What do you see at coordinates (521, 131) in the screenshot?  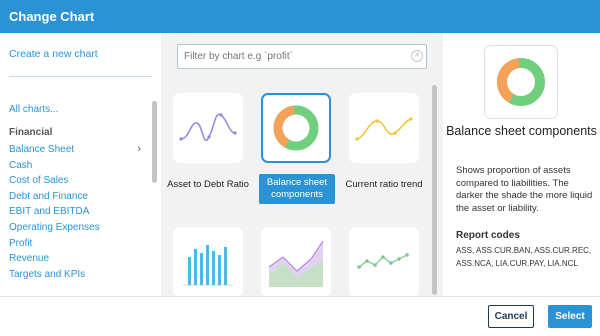 I see `chart-details-title: Balance sheet components` at bounding box center [521, 131].